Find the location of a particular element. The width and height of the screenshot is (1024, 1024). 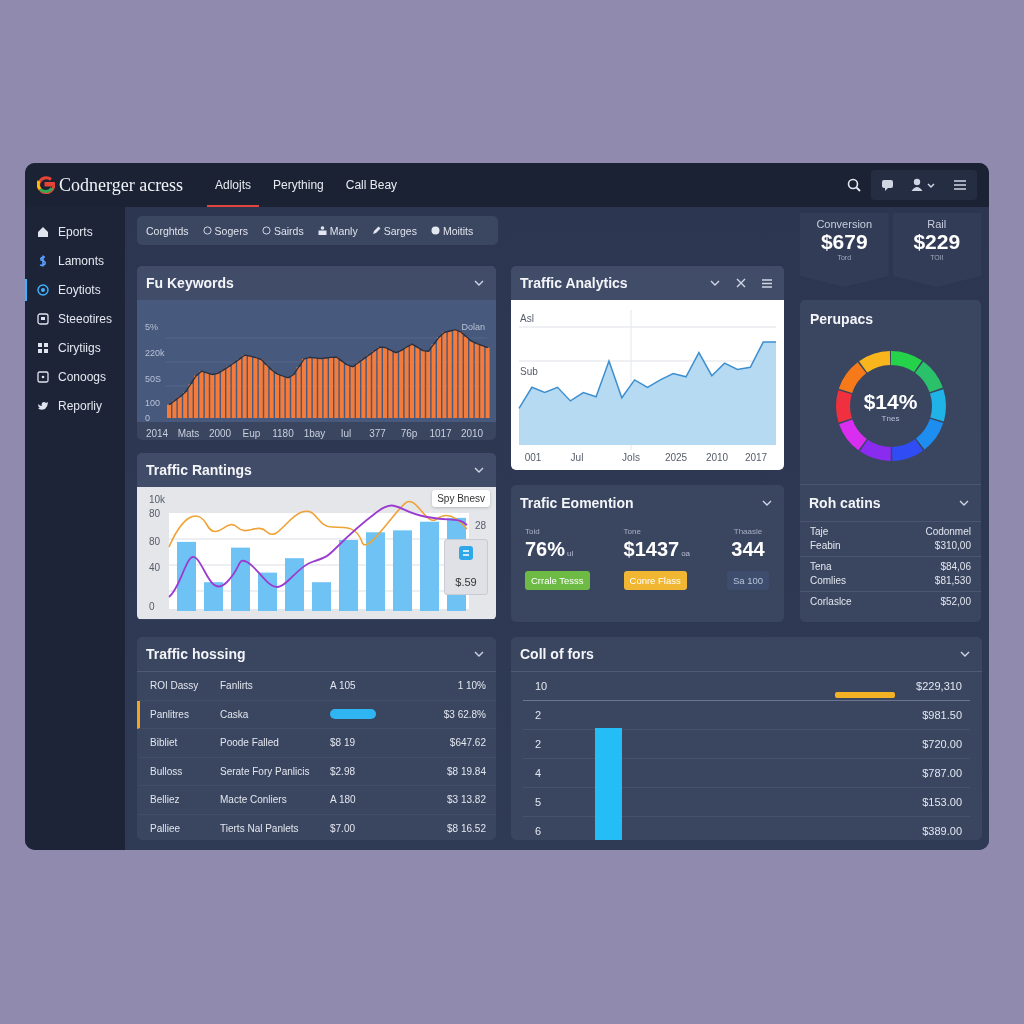

search-icon is located at coordinates (854, 185).